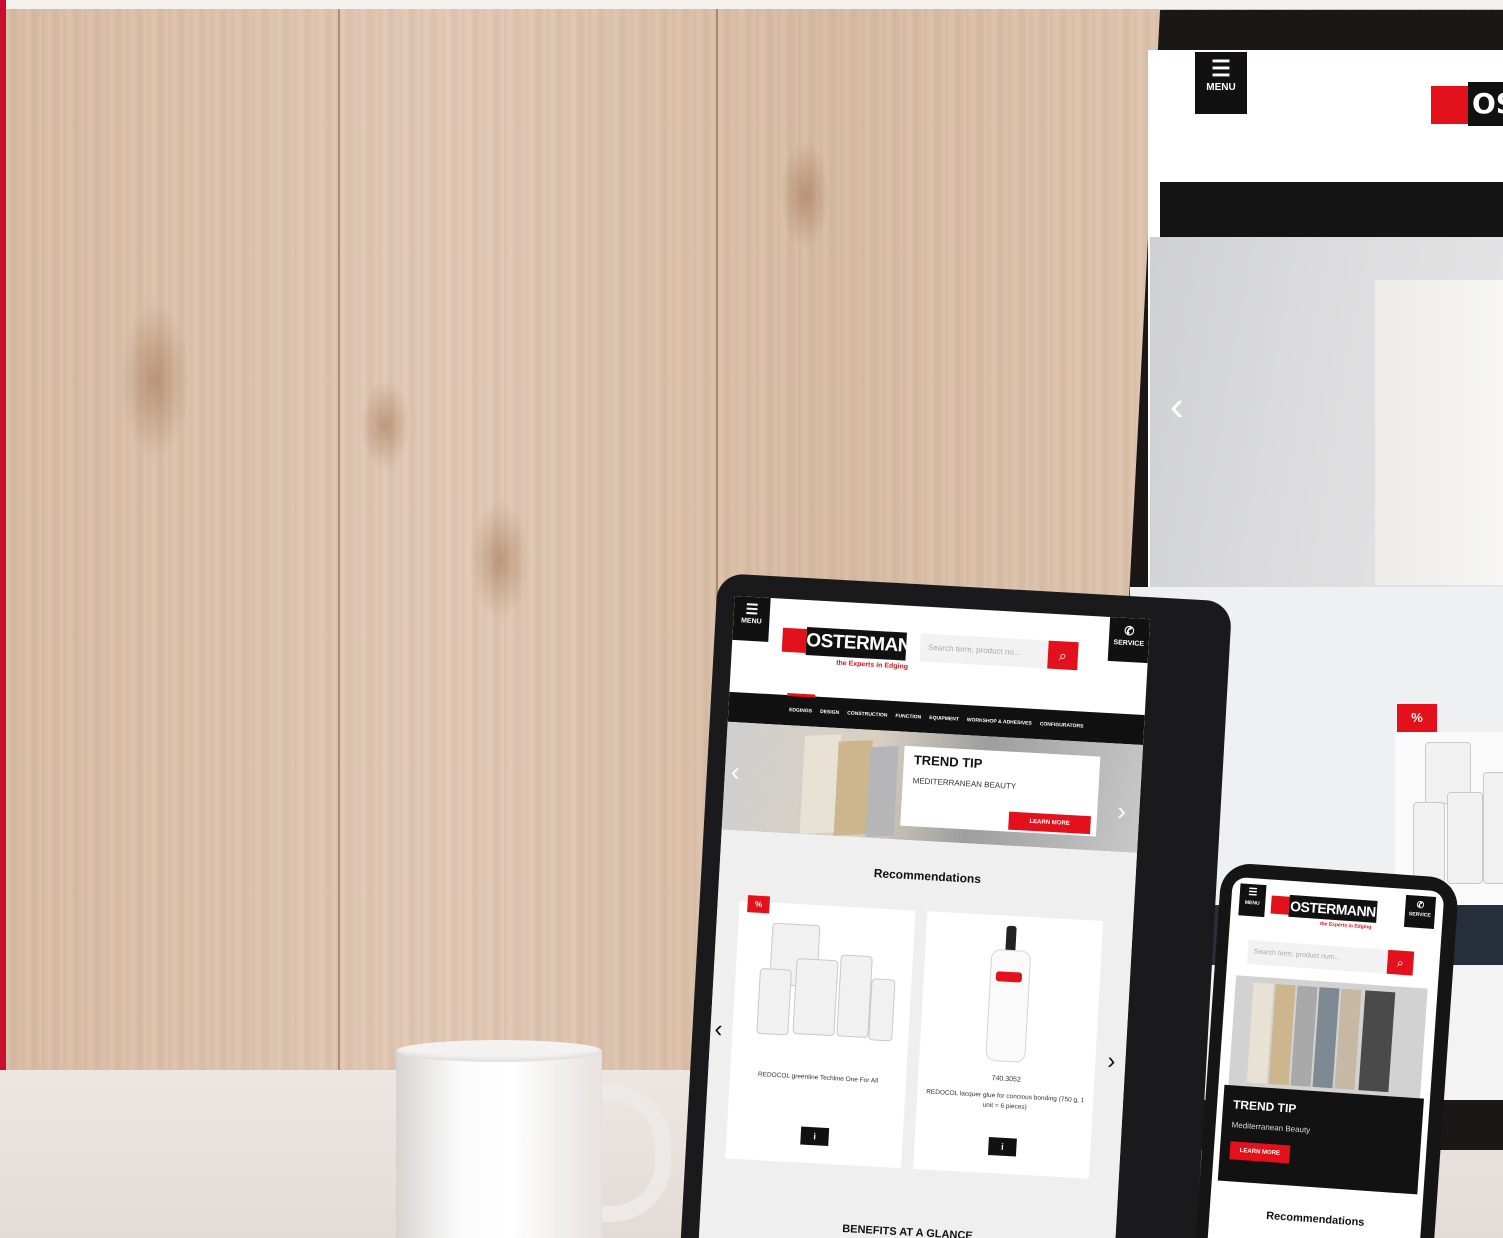 The image size is (1503, 1238). I want to click on product-card: REDOCOL greenline Techline One For All i, so click(820, 1034).